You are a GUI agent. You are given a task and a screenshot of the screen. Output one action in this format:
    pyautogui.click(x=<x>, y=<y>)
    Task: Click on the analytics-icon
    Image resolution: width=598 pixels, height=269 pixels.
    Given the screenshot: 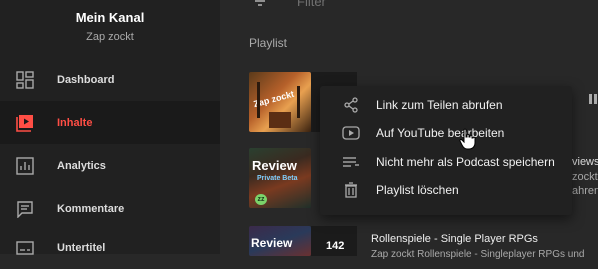 What is the action you would take?
    pyautogui.click(x=25, y=166)
    